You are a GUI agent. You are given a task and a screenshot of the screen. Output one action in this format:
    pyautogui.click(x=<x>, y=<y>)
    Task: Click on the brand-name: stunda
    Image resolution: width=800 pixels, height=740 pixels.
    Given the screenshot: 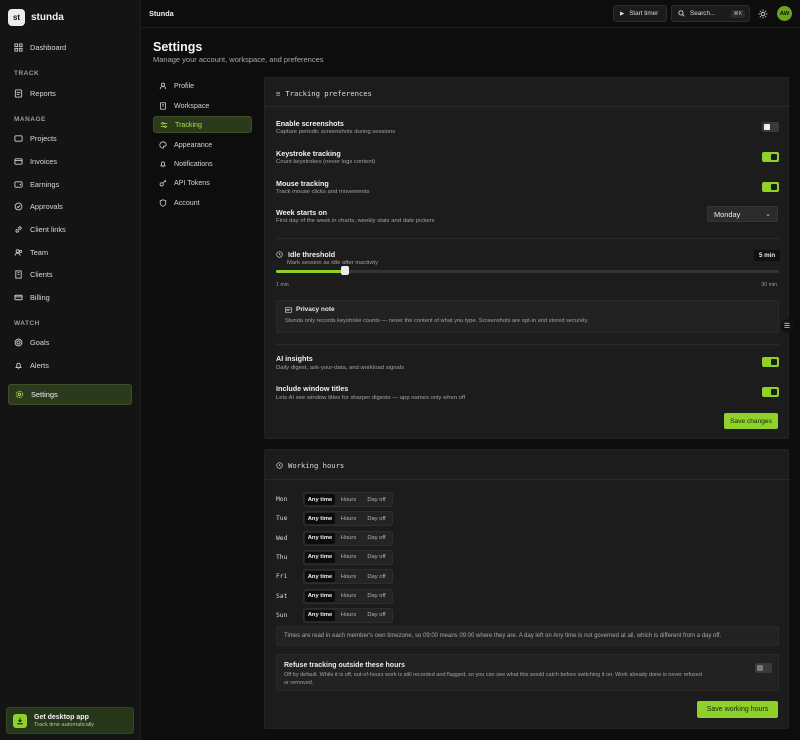 What is the action you would take?
    pyautogui.click(x=47, y=17)
    